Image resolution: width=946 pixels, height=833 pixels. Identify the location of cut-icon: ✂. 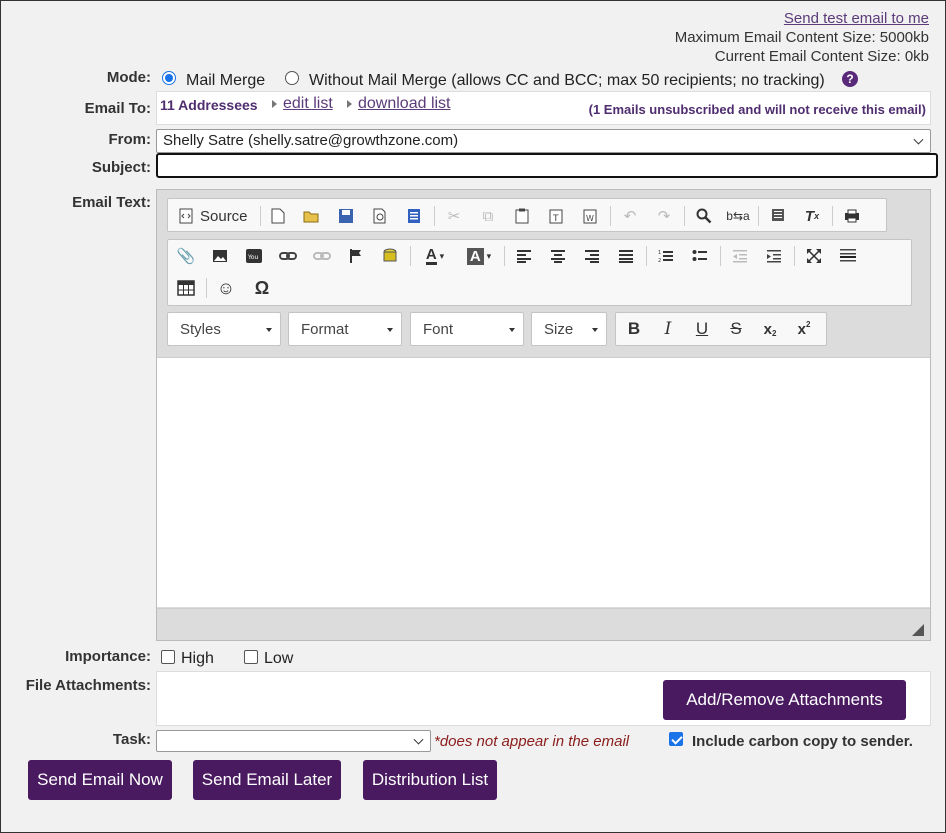
(454, 216).